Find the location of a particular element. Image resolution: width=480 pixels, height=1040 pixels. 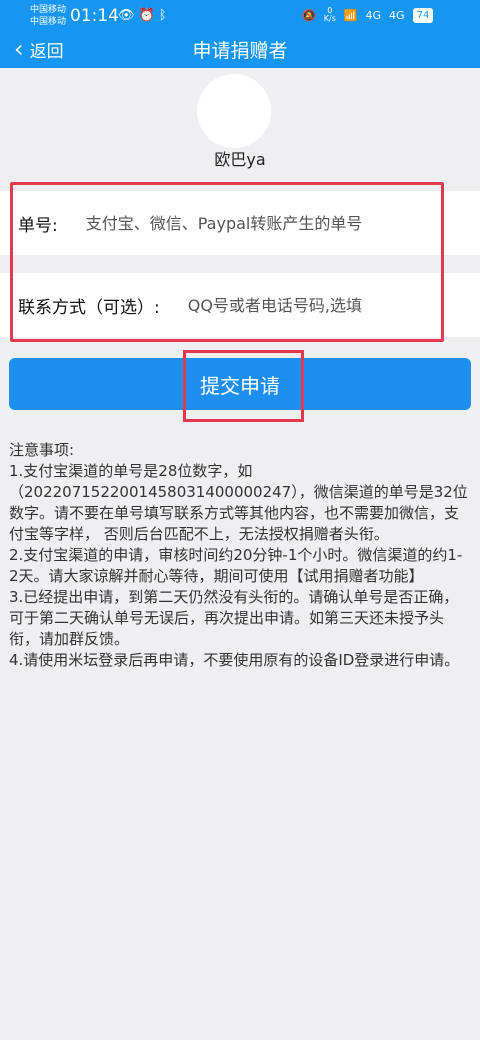

order-number-label: 单号: is located at coordinates (38, 225).